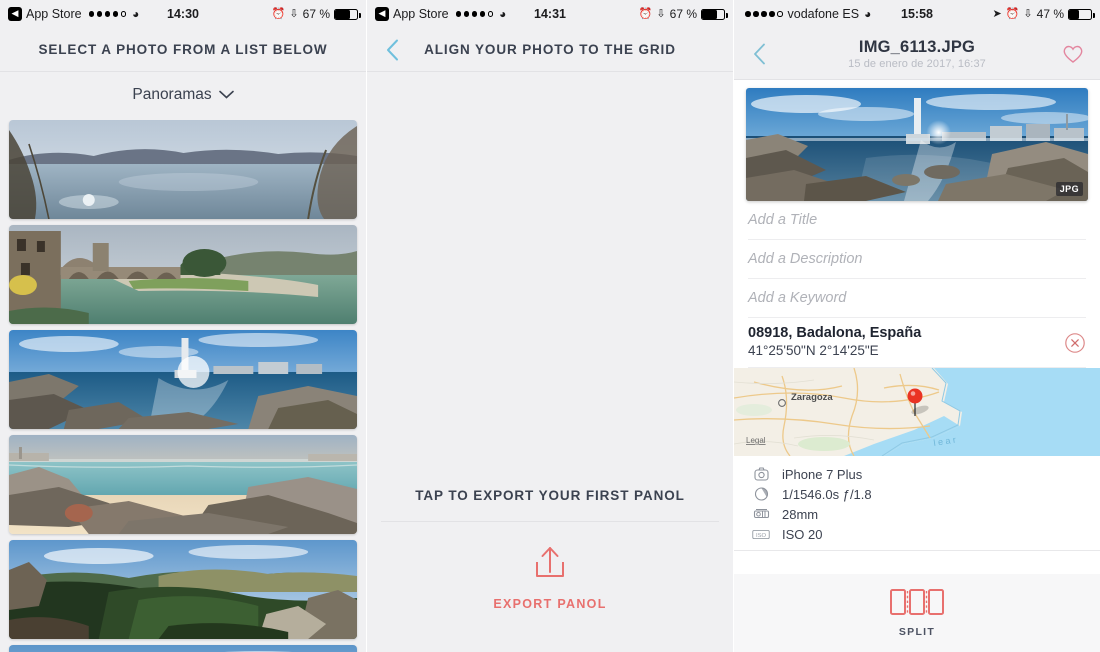 This screenshot has width=1100, height=652. What do you see at coordinates (917, 14) in the screenshot?
I see `status-bar-3: vodafone ES ◕ 15:58 ➤ ⏰ ⇩ 47 %` at bounding box center [917, 14].